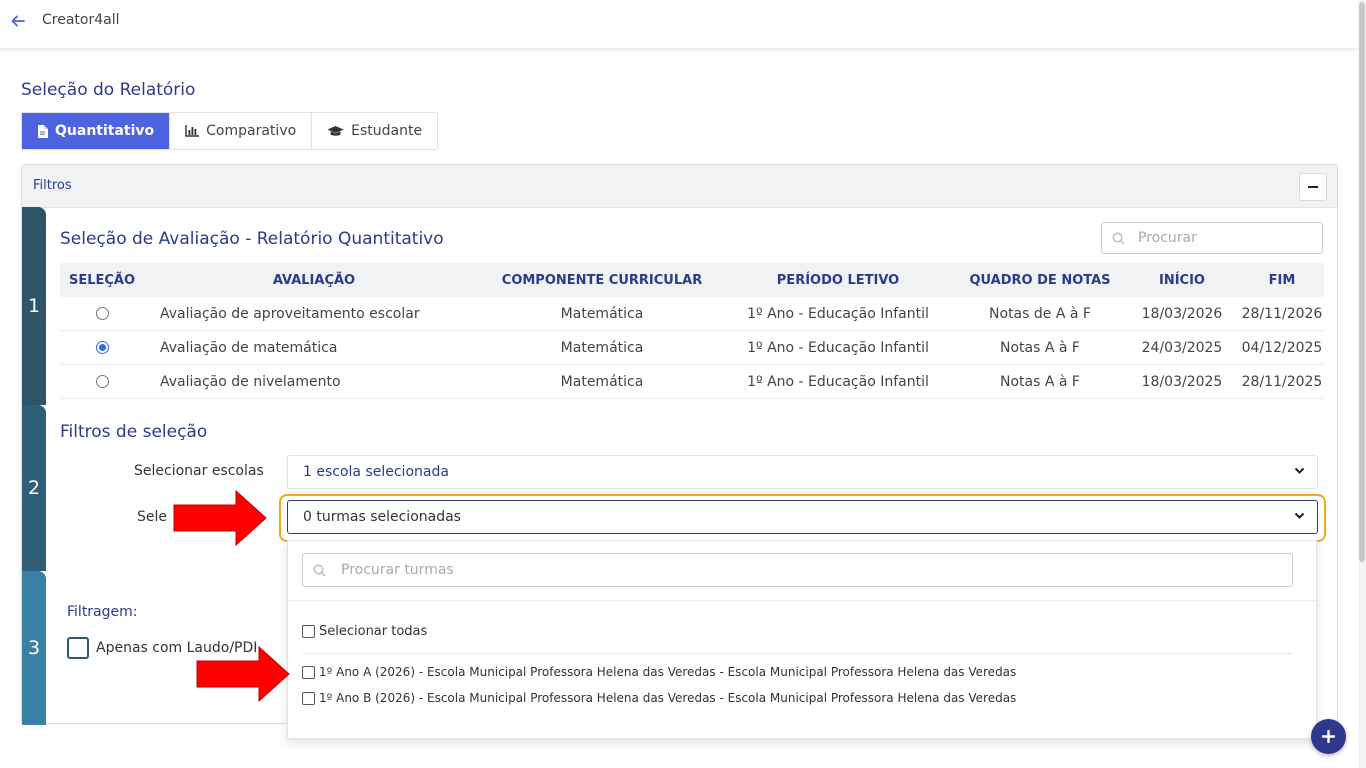 This screenshot has width=1366, height=768. What do you see at coordinates (314, 314) in the screenshot?
I see `evaluation-name: Avaliação de aproveitamento escolar` at bounding box center [314, 314].